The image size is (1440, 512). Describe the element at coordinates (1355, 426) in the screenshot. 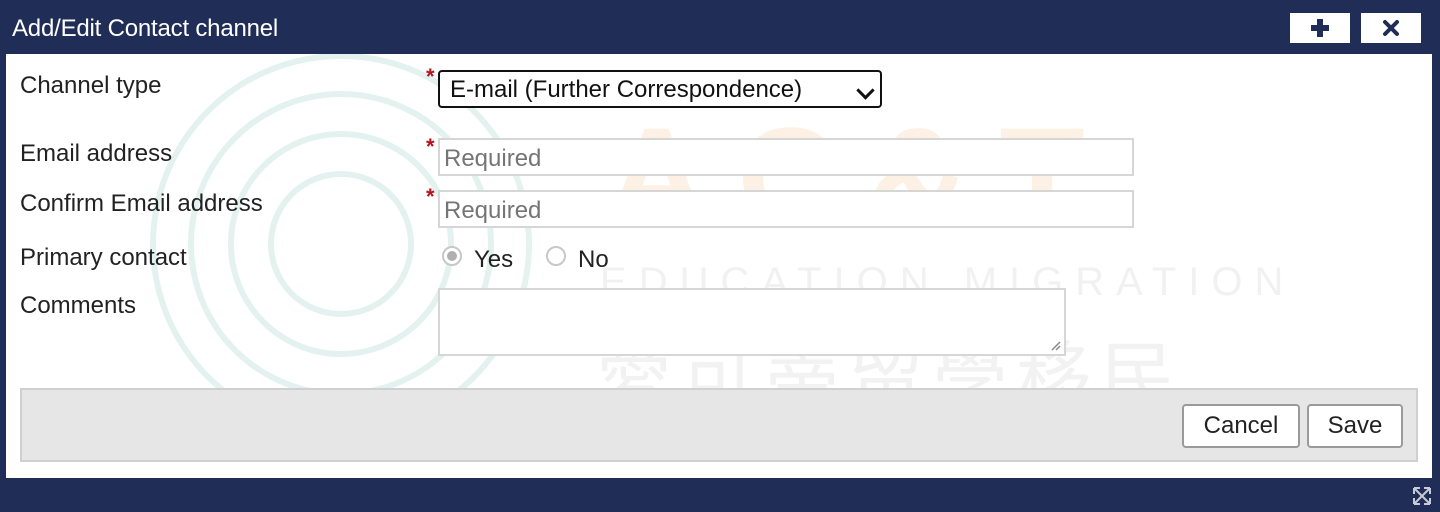

I see `save-button: Save` at that location.